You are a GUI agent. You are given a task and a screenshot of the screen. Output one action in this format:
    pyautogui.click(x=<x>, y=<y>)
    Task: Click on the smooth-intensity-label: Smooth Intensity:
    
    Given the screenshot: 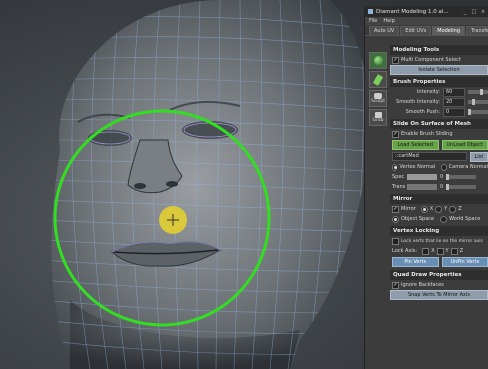 What is the action you would take?
    pyautogui.click(x=418, y=102)
    